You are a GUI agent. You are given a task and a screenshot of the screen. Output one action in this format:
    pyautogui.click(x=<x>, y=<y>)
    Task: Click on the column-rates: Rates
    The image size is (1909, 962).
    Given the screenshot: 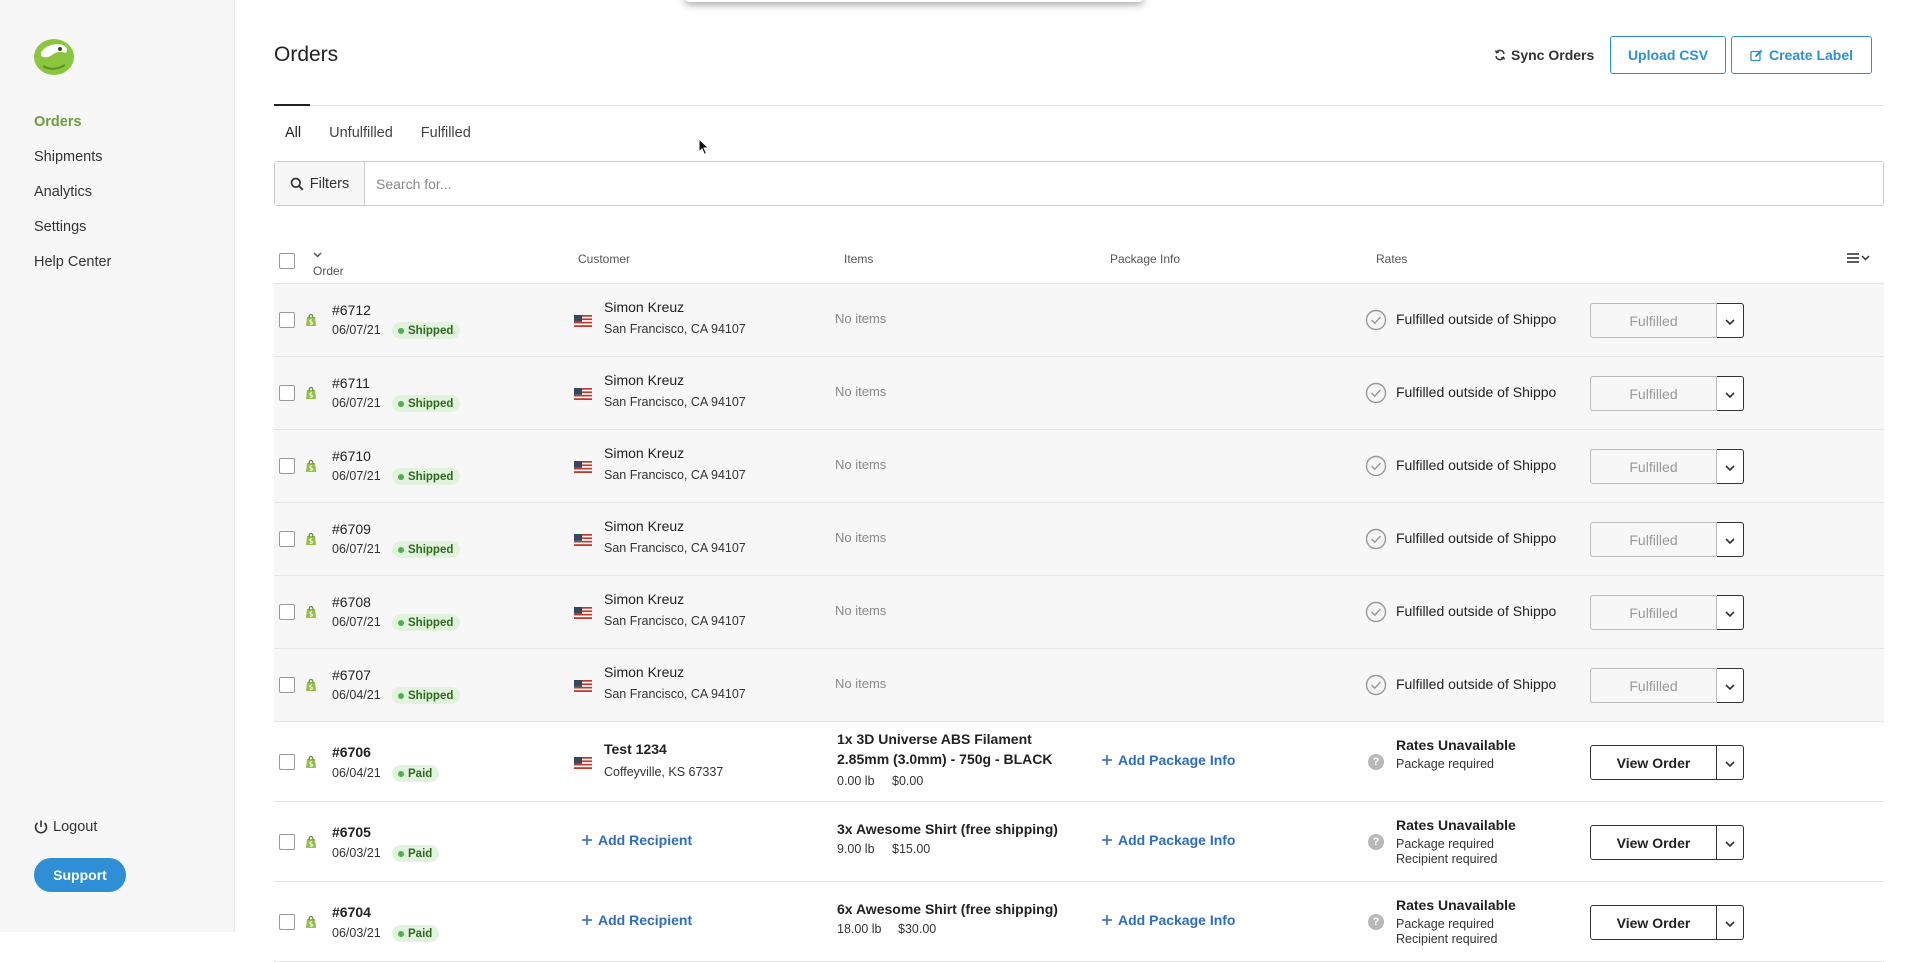 What is the action you would take?
    pyautogui.click(x=1392, y=259)
    